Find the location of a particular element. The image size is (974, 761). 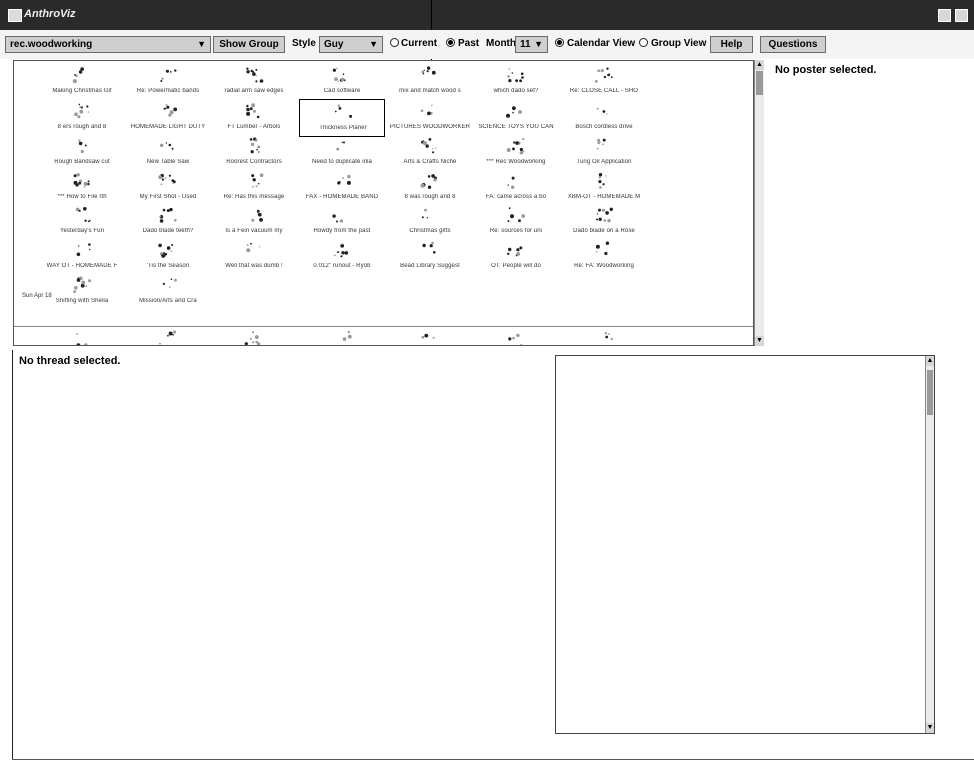

thread-cell: Is a Fein vacuum my is located at coordinates (254, 222).